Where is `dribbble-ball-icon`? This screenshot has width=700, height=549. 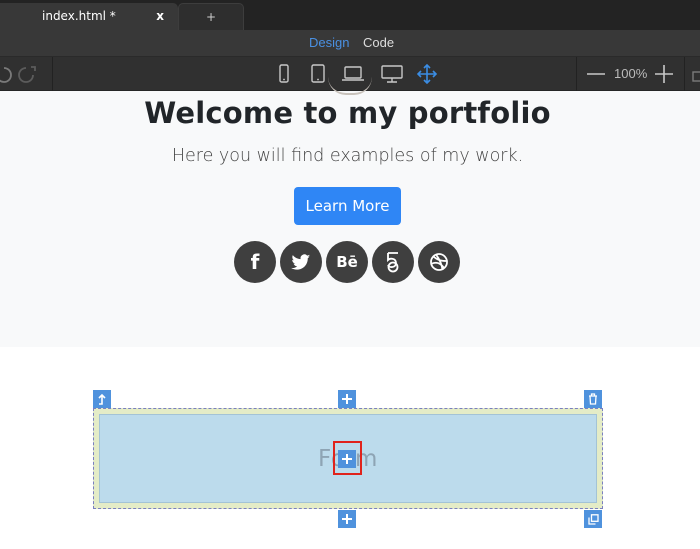
dribbble-ball-icon is located at coordinates (439, 262).